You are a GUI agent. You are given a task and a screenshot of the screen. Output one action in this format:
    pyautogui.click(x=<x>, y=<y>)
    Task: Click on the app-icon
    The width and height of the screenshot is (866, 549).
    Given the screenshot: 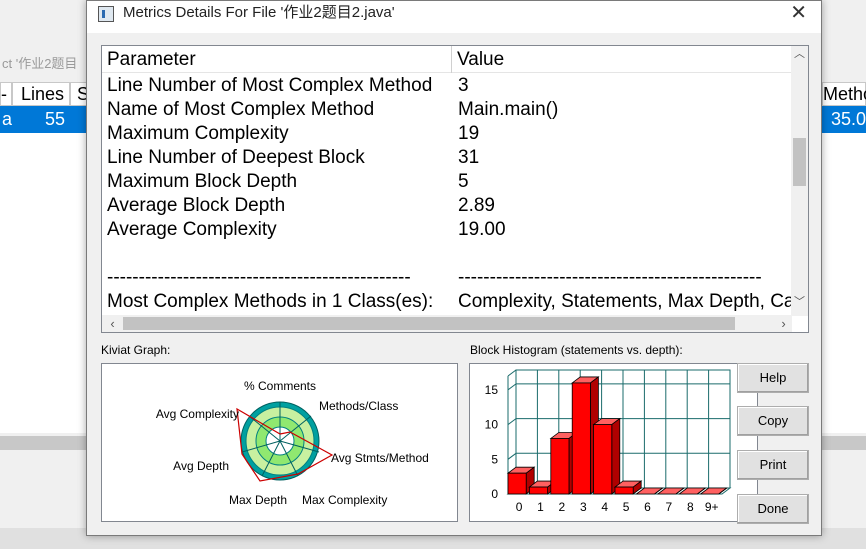 What is the action you would take?
    pyautogui.click(x=106, y=14)
    